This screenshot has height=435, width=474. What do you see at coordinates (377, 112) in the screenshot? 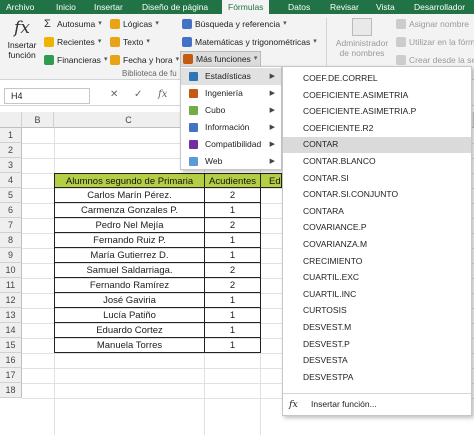
I see `statistics-function-item: COEFICIENTE.ASIMETRIA.P` at bounding box center [377, 112].